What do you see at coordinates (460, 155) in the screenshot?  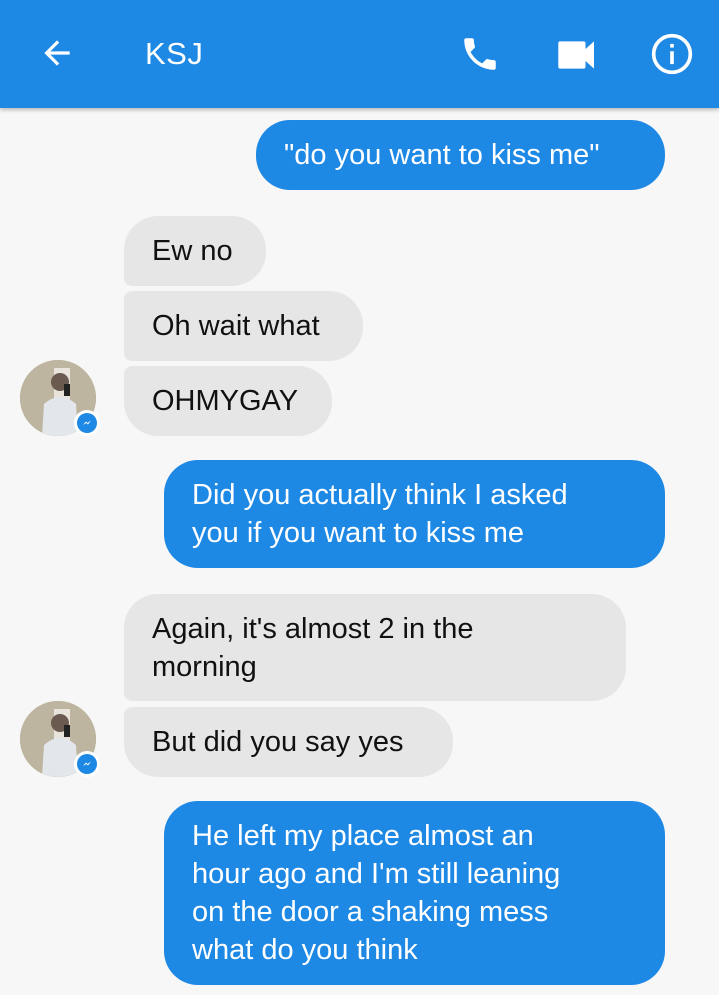 I see `message-outgoing: "do you want to kiss me"` at bounding box center [460, 155].